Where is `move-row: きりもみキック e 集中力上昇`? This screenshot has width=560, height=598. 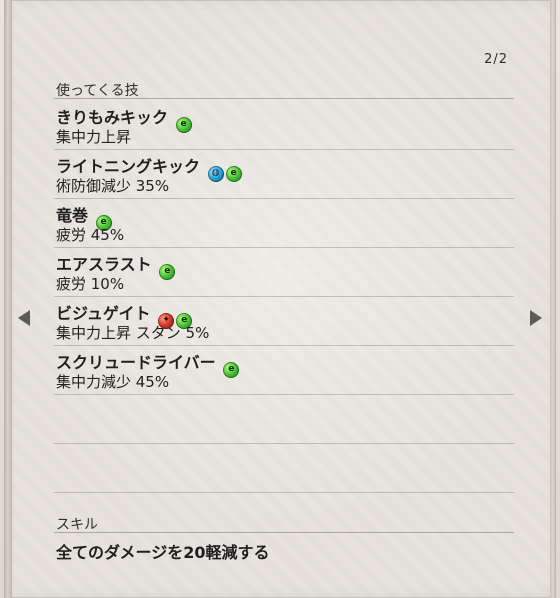
move-row: きりもみキック e 集中力上昇 is located at coordinates (284, 125).